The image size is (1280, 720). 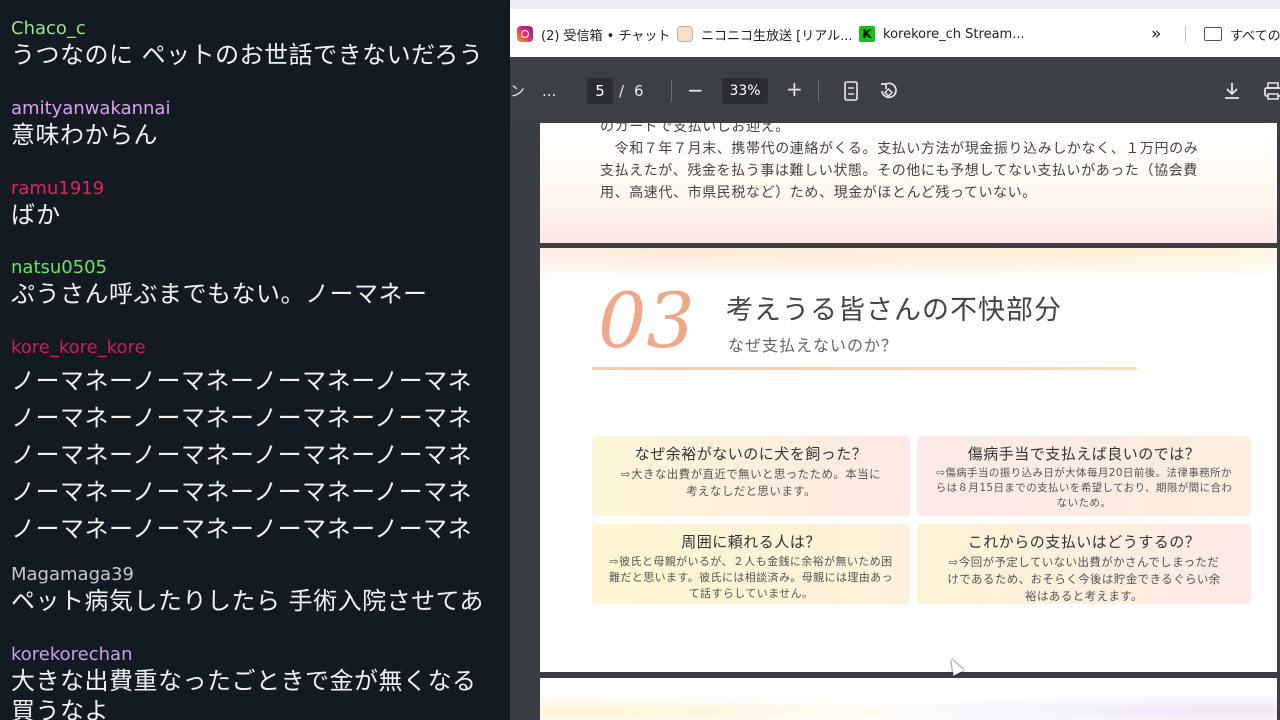 I want to click on pdf-text-line: 令和７年７月末、携帯代の連絡がくる。支払い方法が現金振り込みしかなく、１万円のみ, so click(x=899, y=149).